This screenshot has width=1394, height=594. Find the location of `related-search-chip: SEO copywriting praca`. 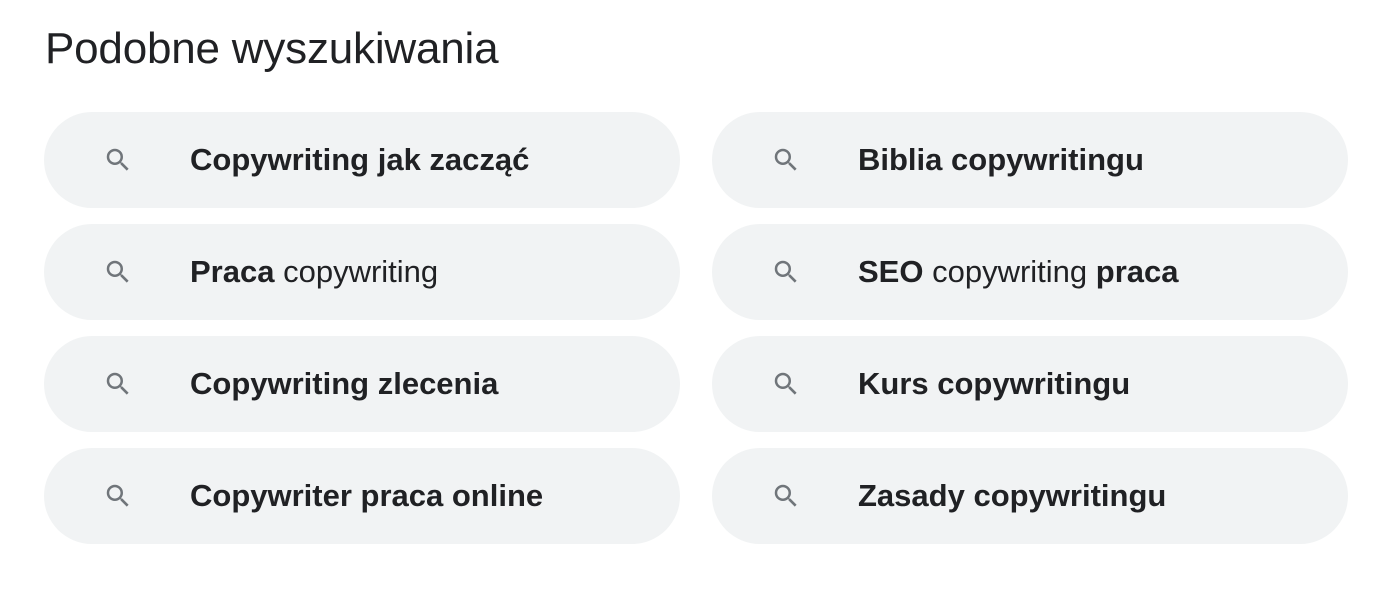

related-search-chip: SEO copywriting praca is located at coordinates (1030, 272).